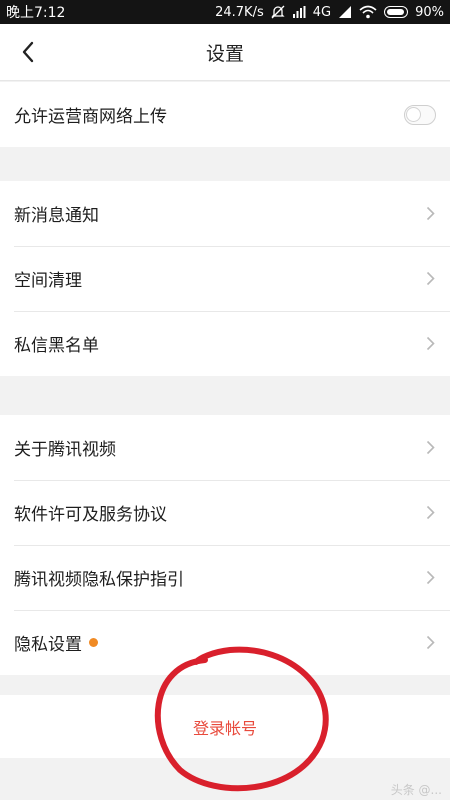 The image size is (450, 800). What do you see at coordinates (93, 642) in the screenshot?
I see `new-badge-dot` at bounding box center [93, 642].